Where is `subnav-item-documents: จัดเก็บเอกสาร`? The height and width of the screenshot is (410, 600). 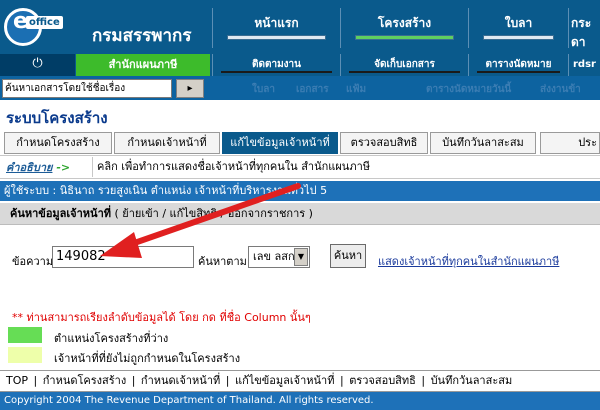
subnav-item-documents: จัดเก็บเอกสาร is located at coordinates (404, 65).